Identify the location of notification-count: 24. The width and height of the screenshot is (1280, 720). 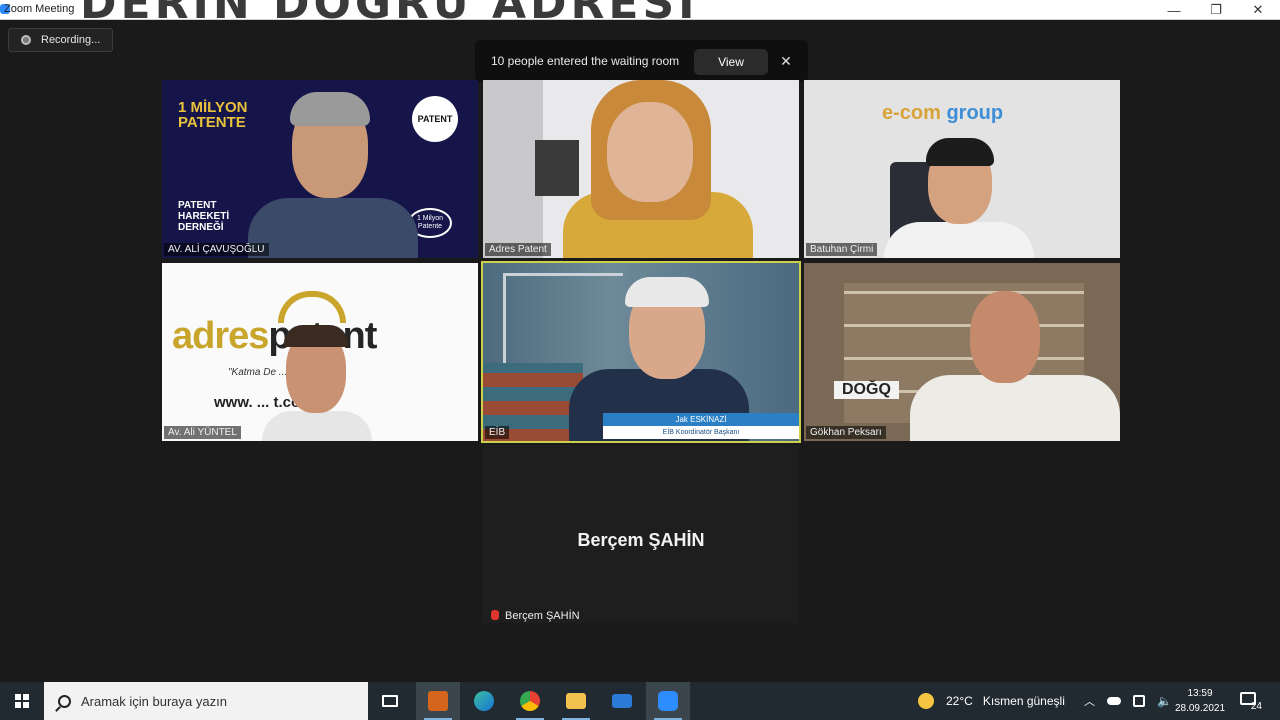
(1256, 706).